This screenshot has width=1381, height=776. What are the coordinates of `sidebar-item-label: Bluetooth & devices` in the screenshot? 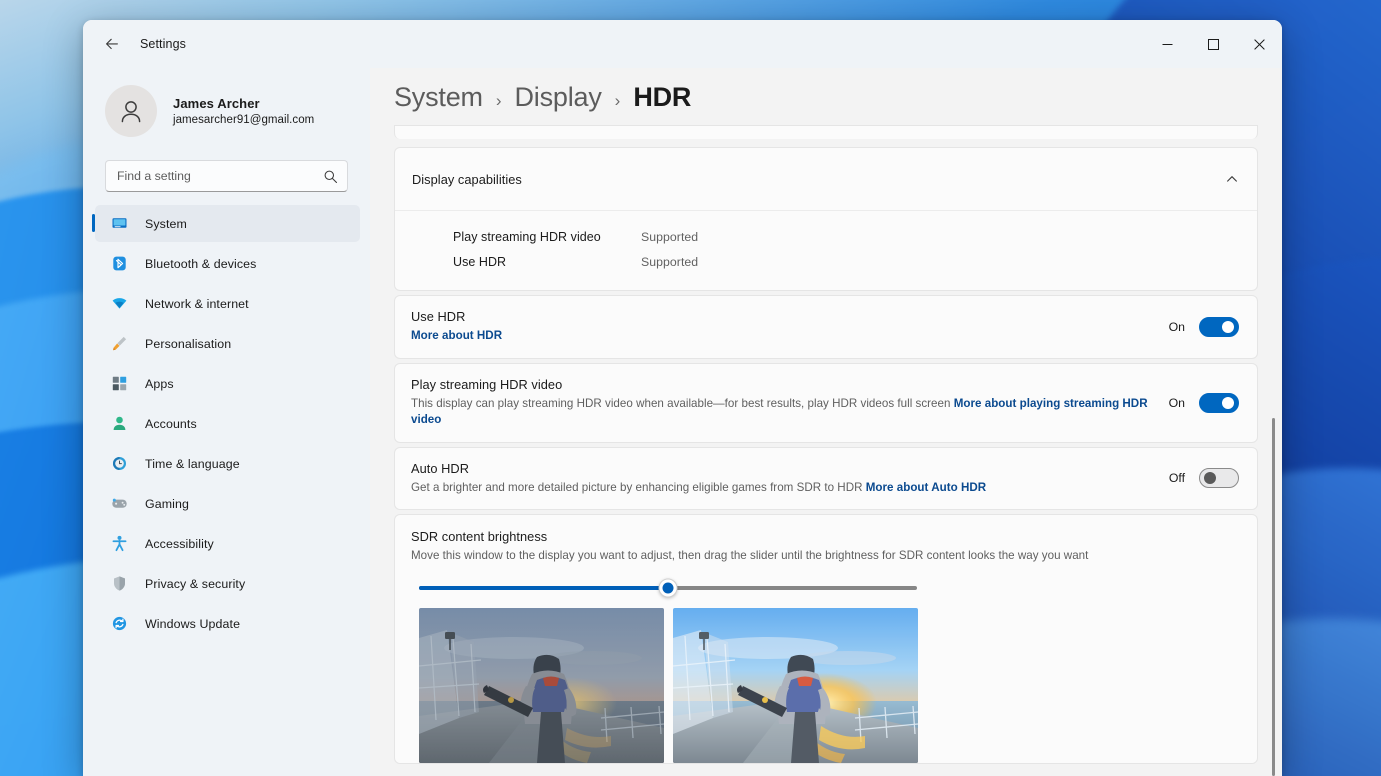 It's located at (201, 263).